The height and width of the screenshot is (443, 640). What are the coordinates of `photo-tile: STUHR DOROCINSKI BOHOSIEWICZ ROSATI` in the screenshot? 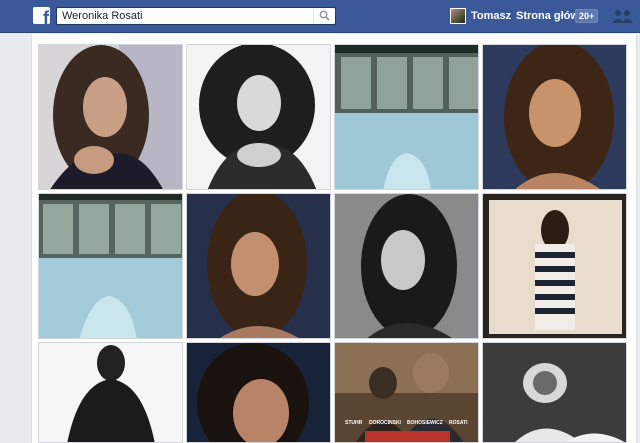 It's located at (406, 392).